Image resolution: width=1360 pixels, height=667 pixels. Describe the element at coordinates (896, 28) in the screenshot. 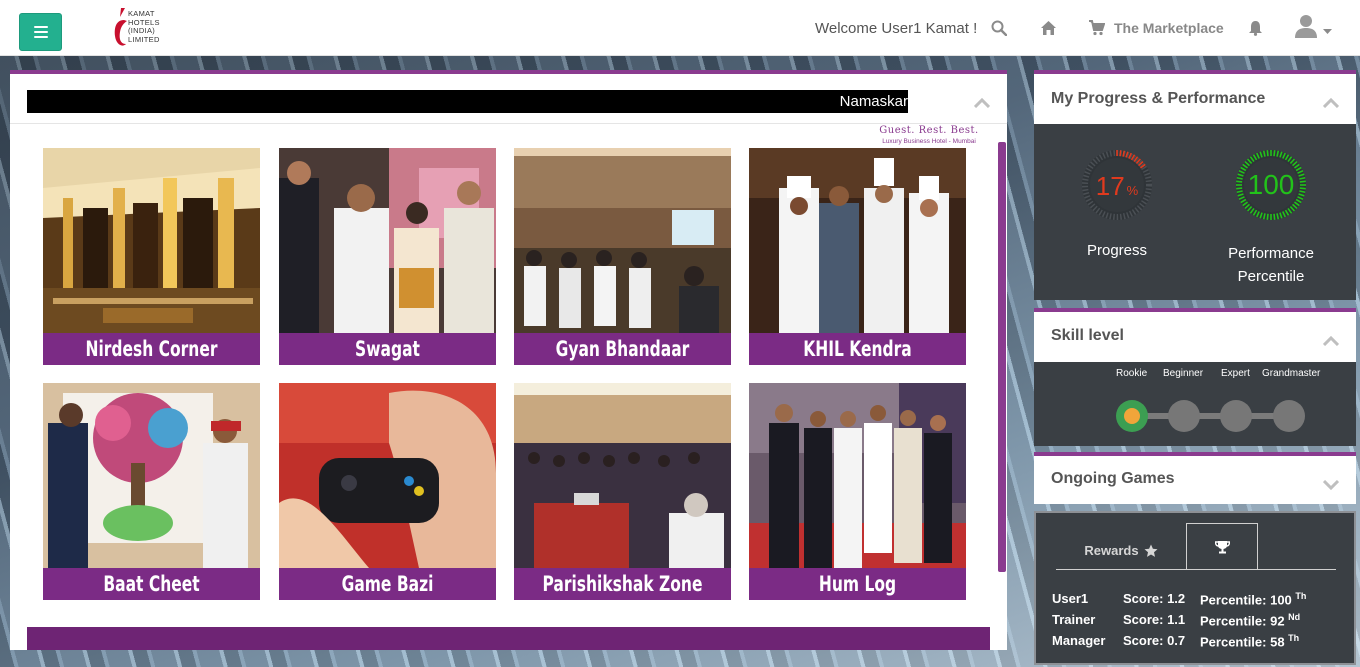

I see `welcome-text: Welcome User1 Kamat !` at that location.